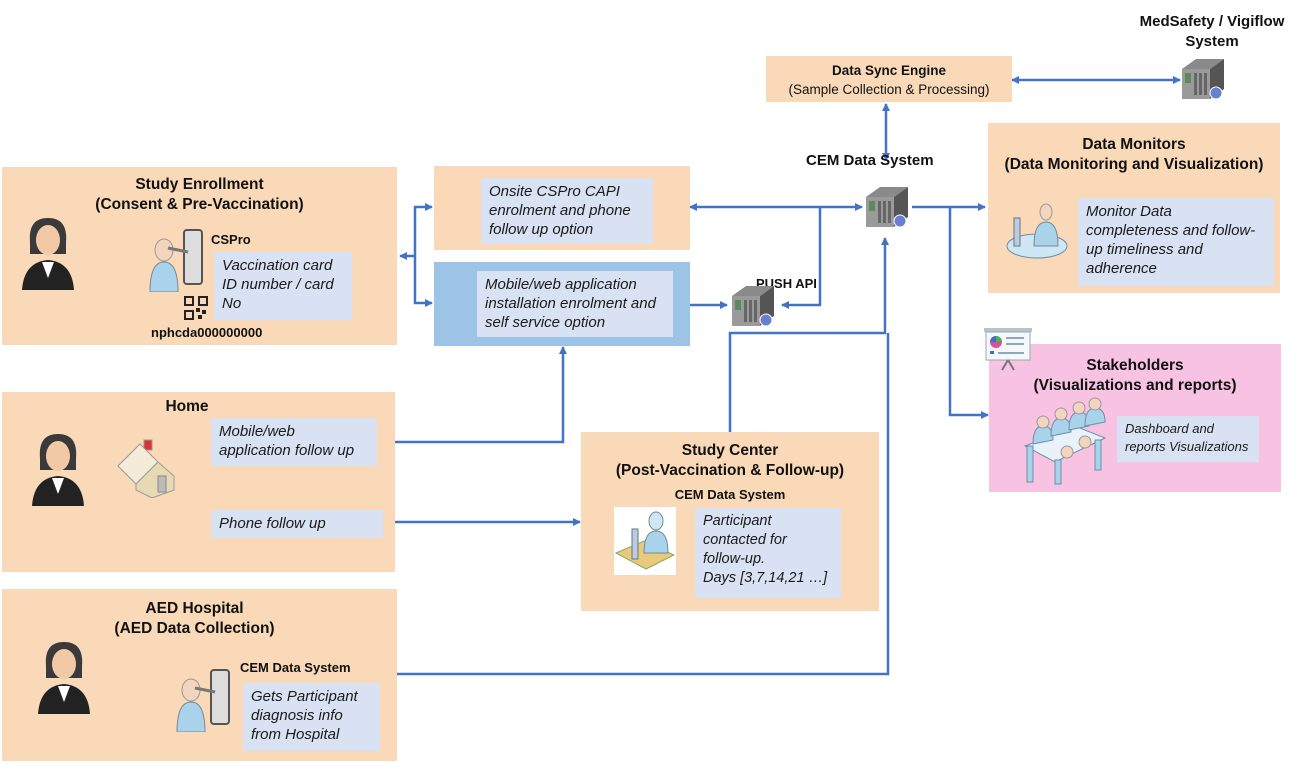 The height and width of the screenshot is (763, 1304). Describe the element at coordinates (199, 184) in the screenshot. I see `enrollment-title: Study Enrollment` at that location.